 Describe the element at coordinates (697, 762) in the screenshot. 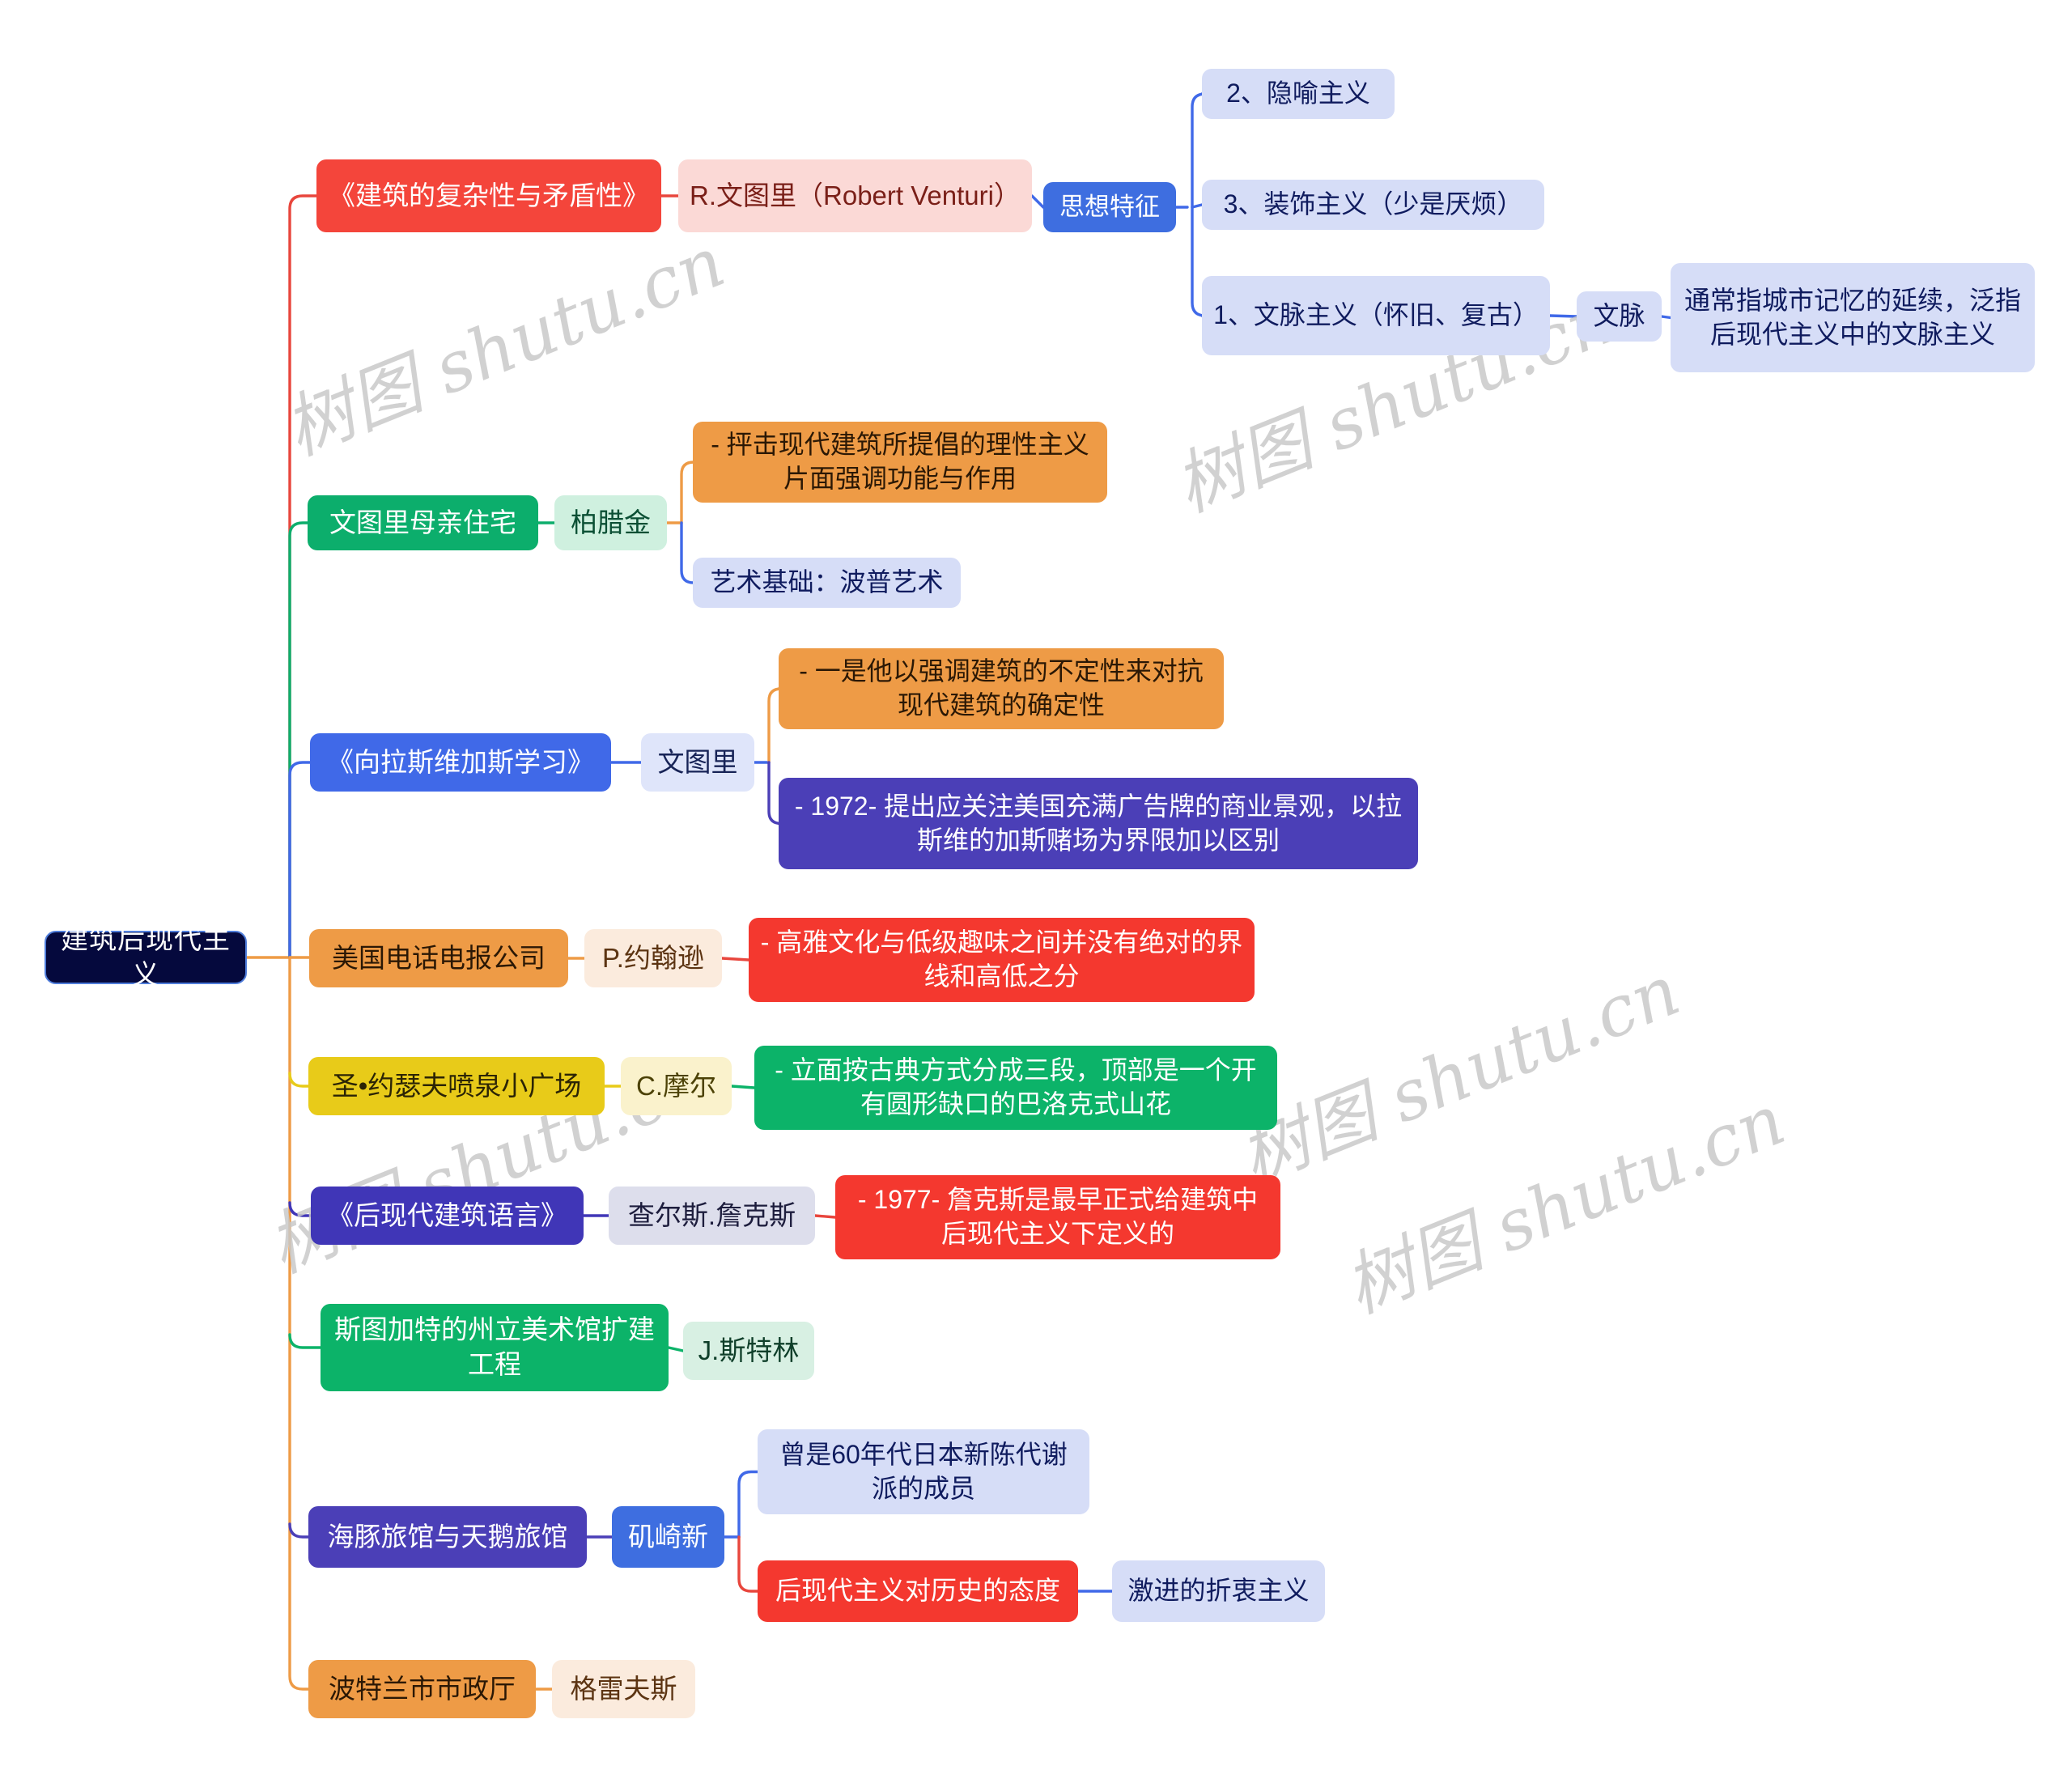

I see `mindmap-node-n3a: 文图里` at that location.